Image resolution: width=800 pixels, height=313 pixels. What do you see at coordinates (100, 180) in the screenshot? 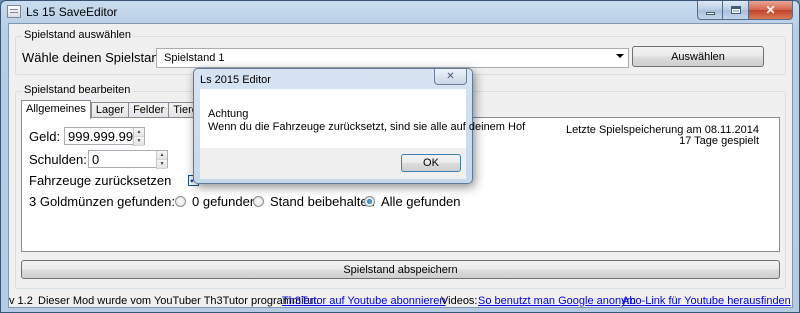
I see `vehicles-reset-label: Fahrzeuge zurücksetzen` at bounding box center [100, 180].